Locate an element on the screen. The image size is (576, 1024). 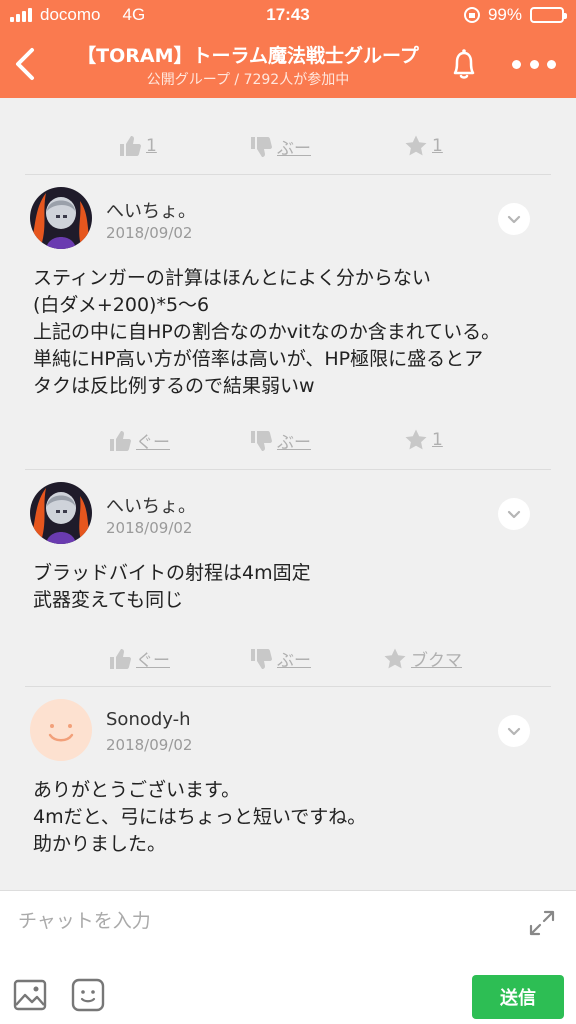
battery-percent: 99% is located at coordinates (504, 14).